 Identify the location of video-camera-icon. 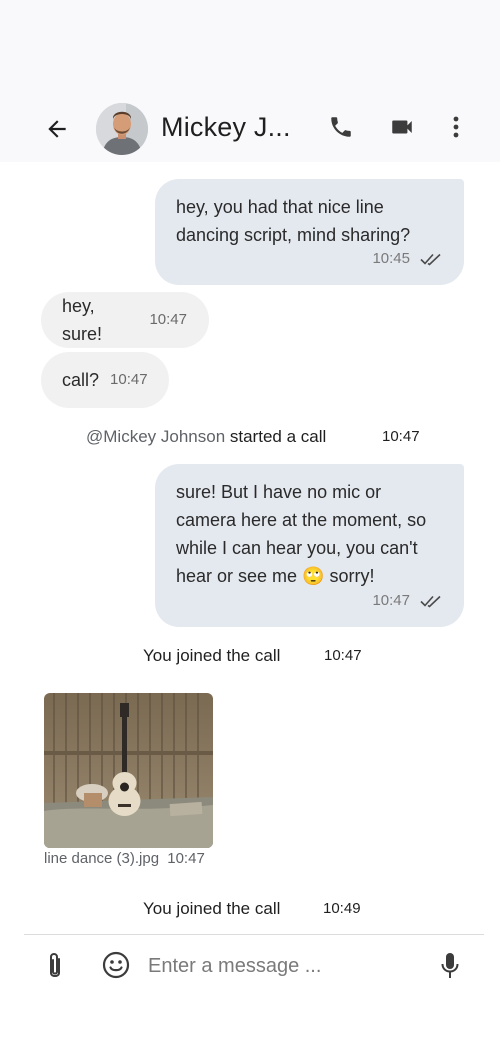
(402, 127).